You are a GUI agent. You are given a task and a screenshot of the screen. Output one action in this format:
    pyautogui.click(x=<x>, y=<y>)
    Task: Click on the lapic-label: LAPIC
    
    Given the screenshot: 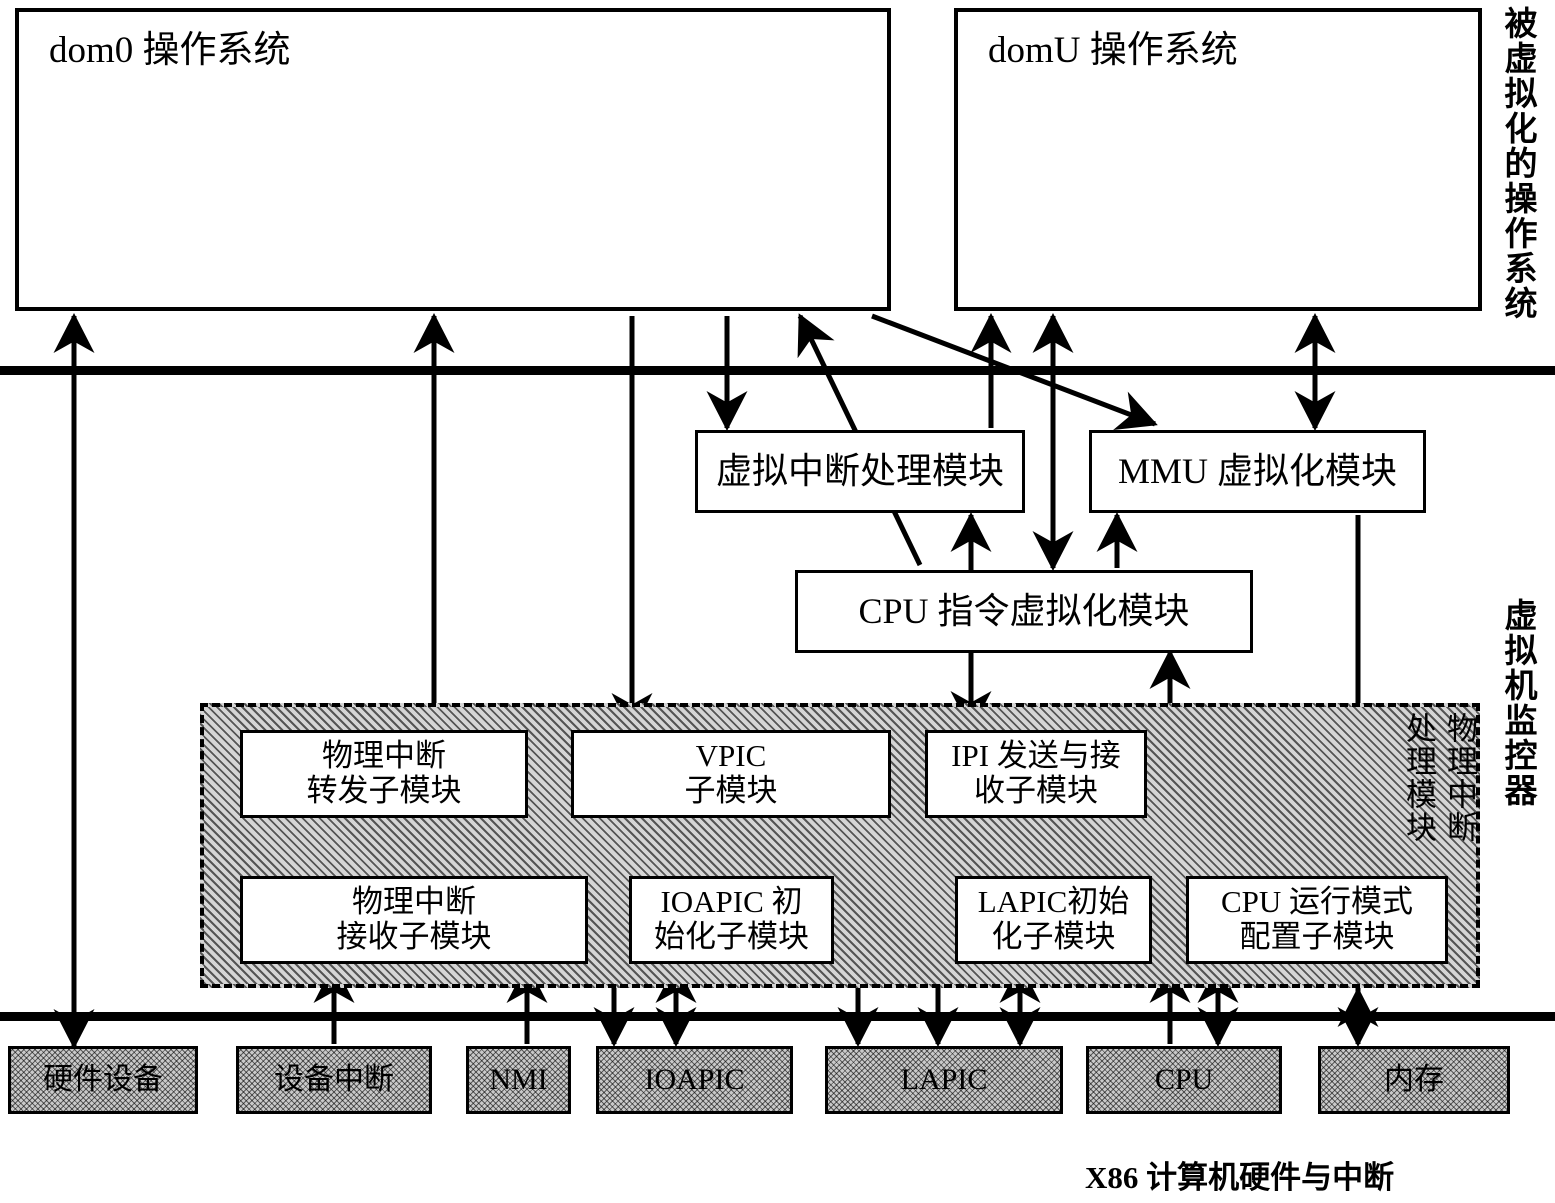 What is the action you would take?
    pyautogui.click(x=944, y=1080)
    